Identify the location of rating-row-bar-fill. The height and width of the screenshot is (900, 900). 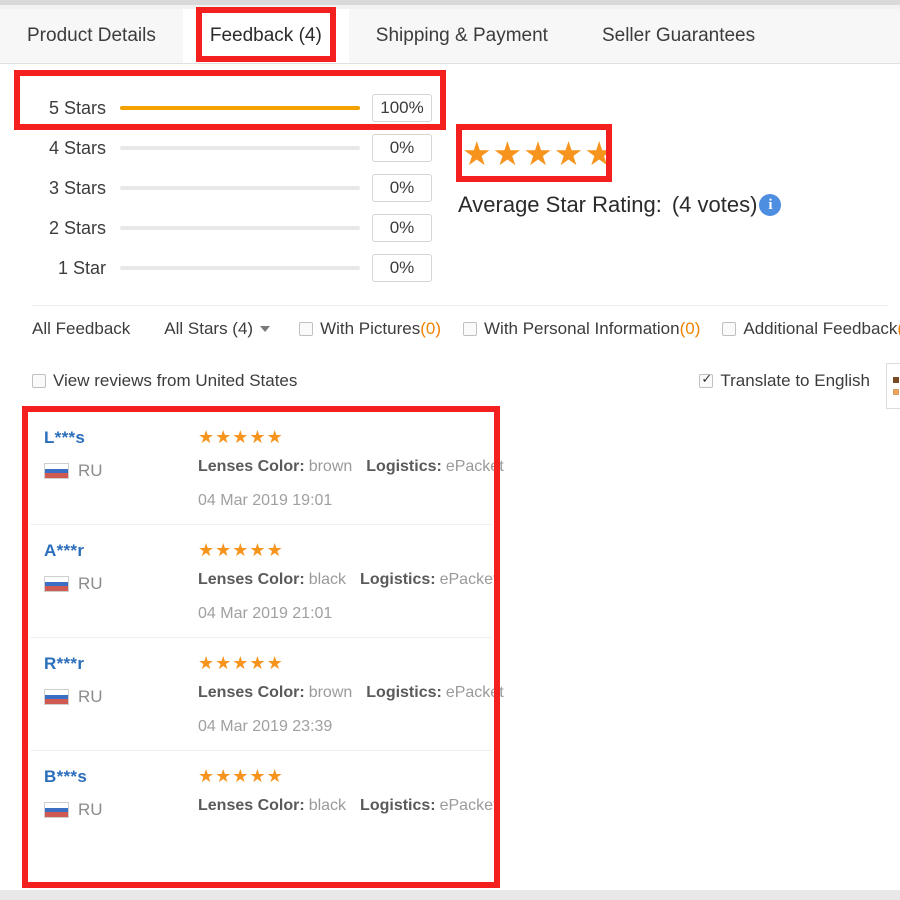
(240, 108).